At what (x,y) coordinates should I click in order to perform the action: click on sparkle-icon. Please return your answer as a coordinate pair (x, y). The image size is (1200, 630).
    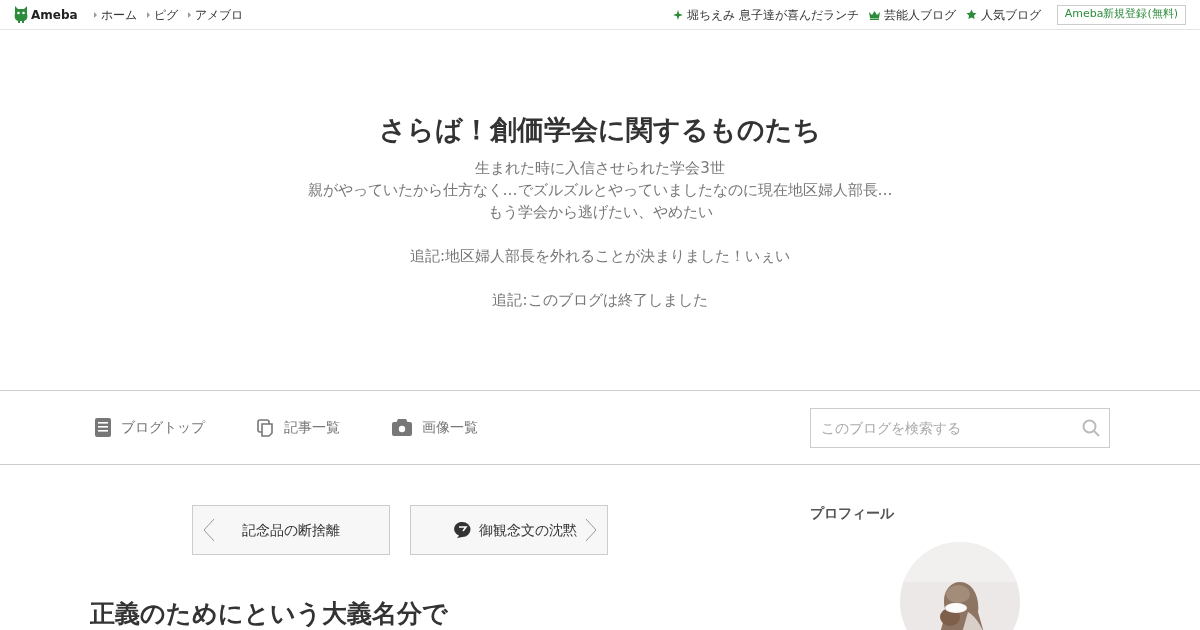
    Looking at the image, I should click on (677, 14).